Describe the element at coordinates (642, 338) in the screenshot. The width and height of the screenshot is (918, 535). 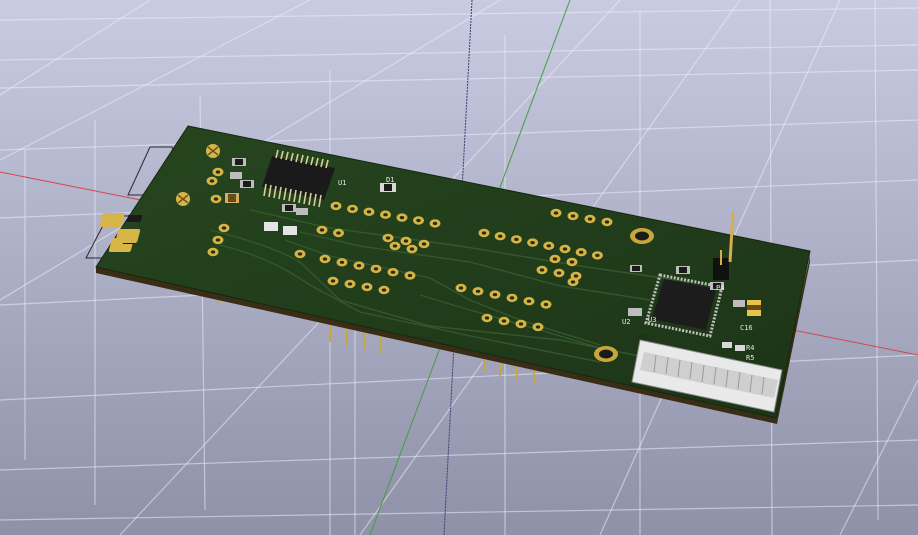
I see `p3-label: P3` at that location.